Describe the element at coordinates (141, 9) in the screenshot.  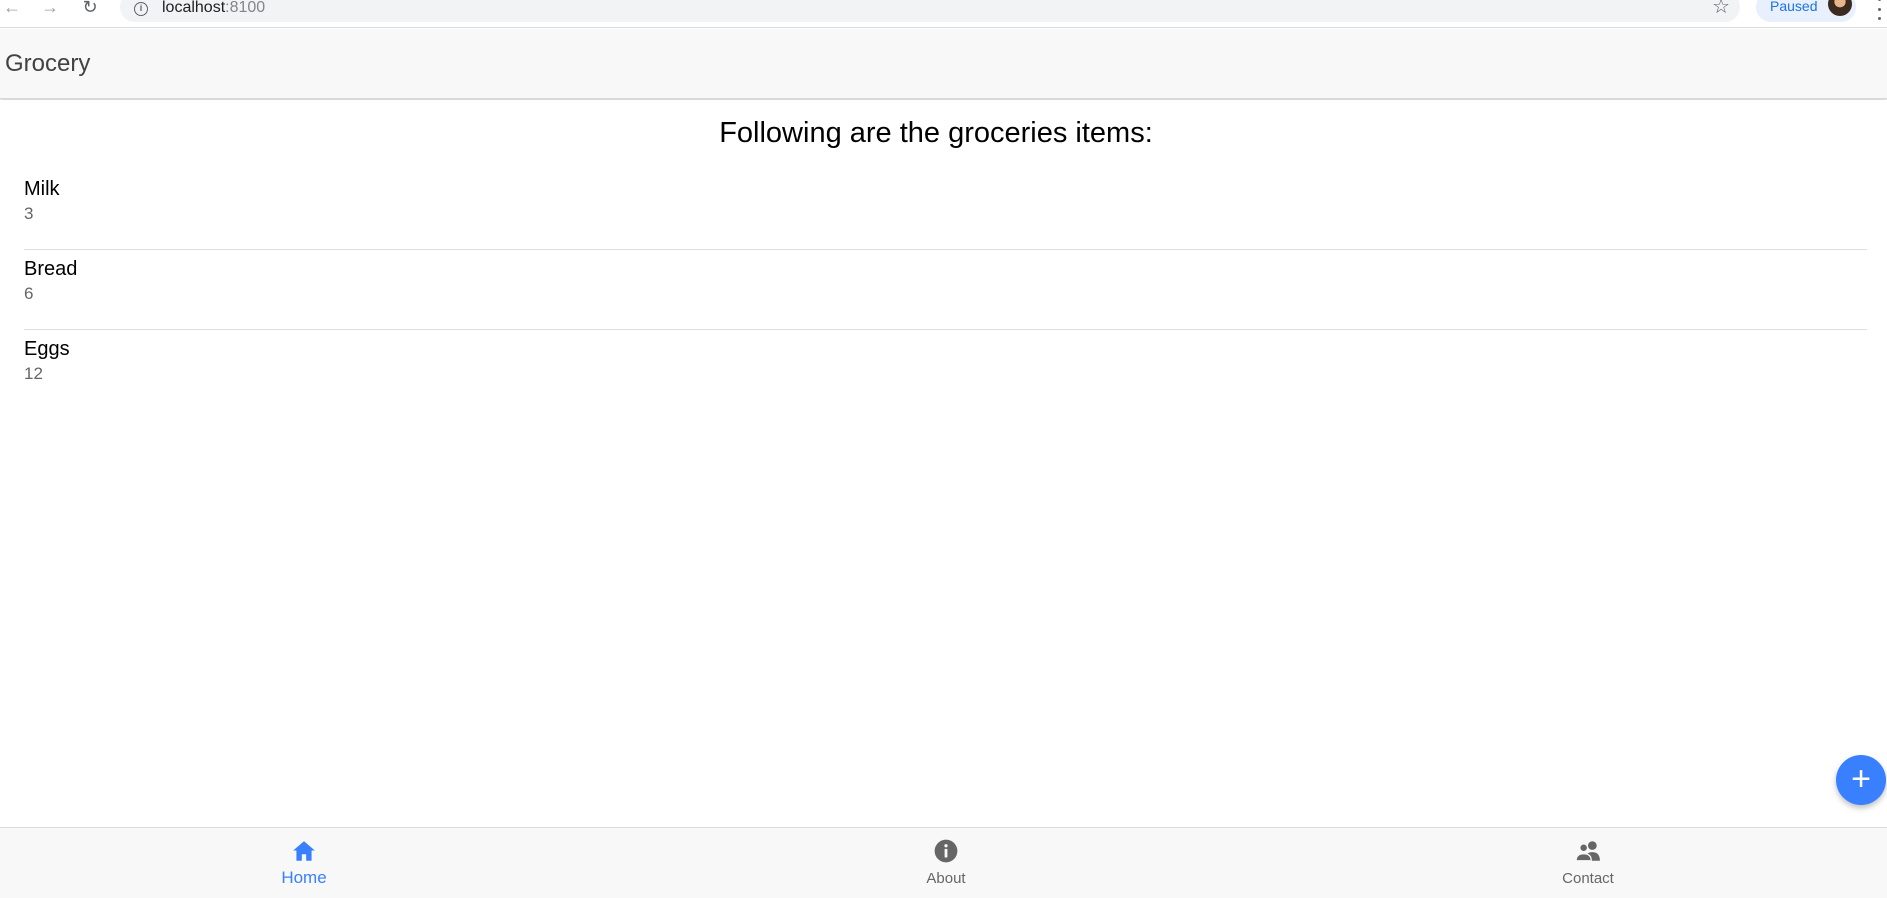
I see `site-info-icon: i` at that location.